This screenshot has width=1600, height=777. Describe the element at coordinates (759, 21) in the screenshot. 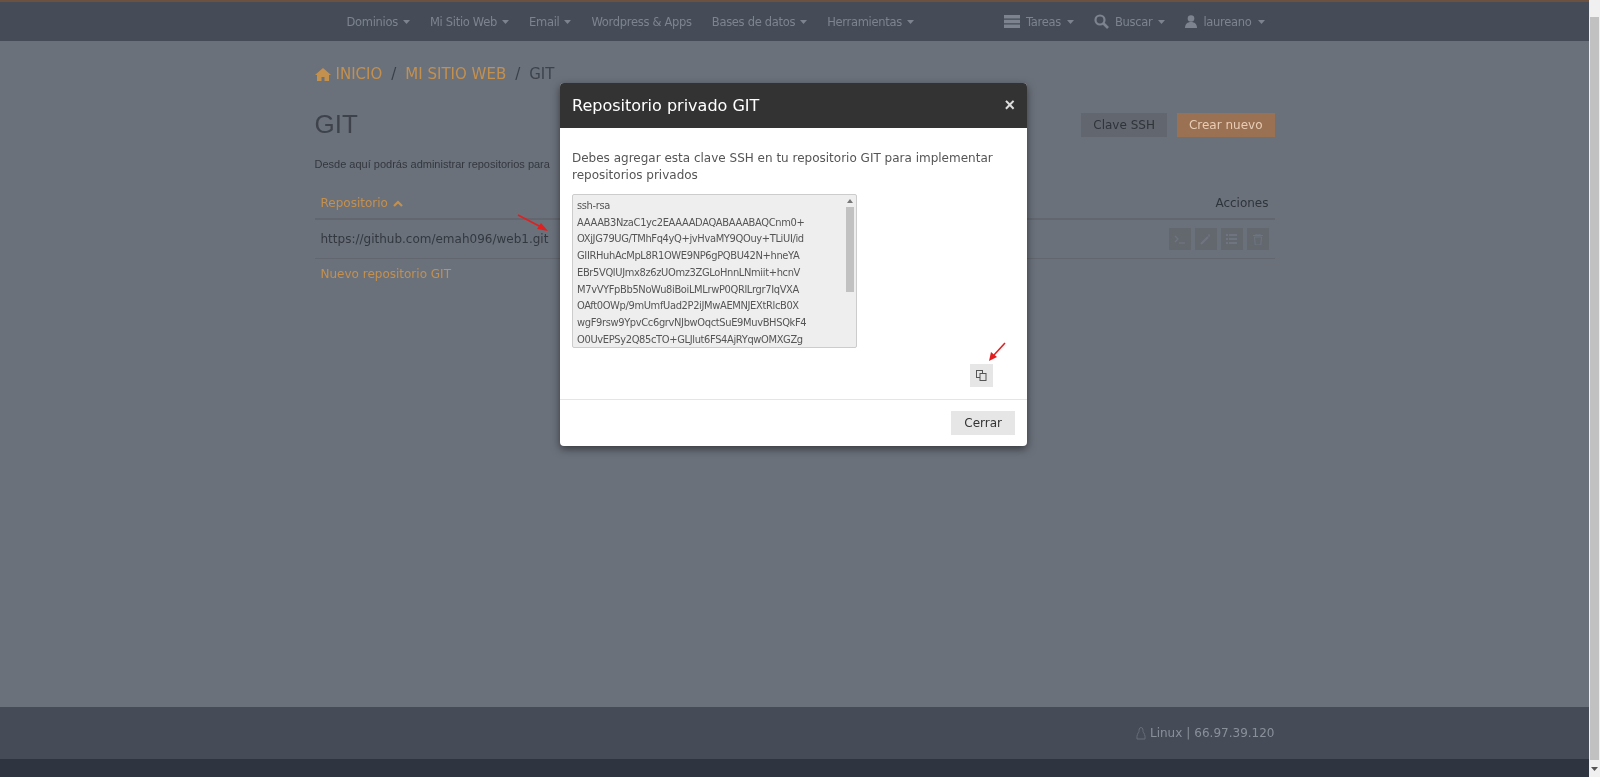

I see `nav-menu-item: Bases de datos` at that location.